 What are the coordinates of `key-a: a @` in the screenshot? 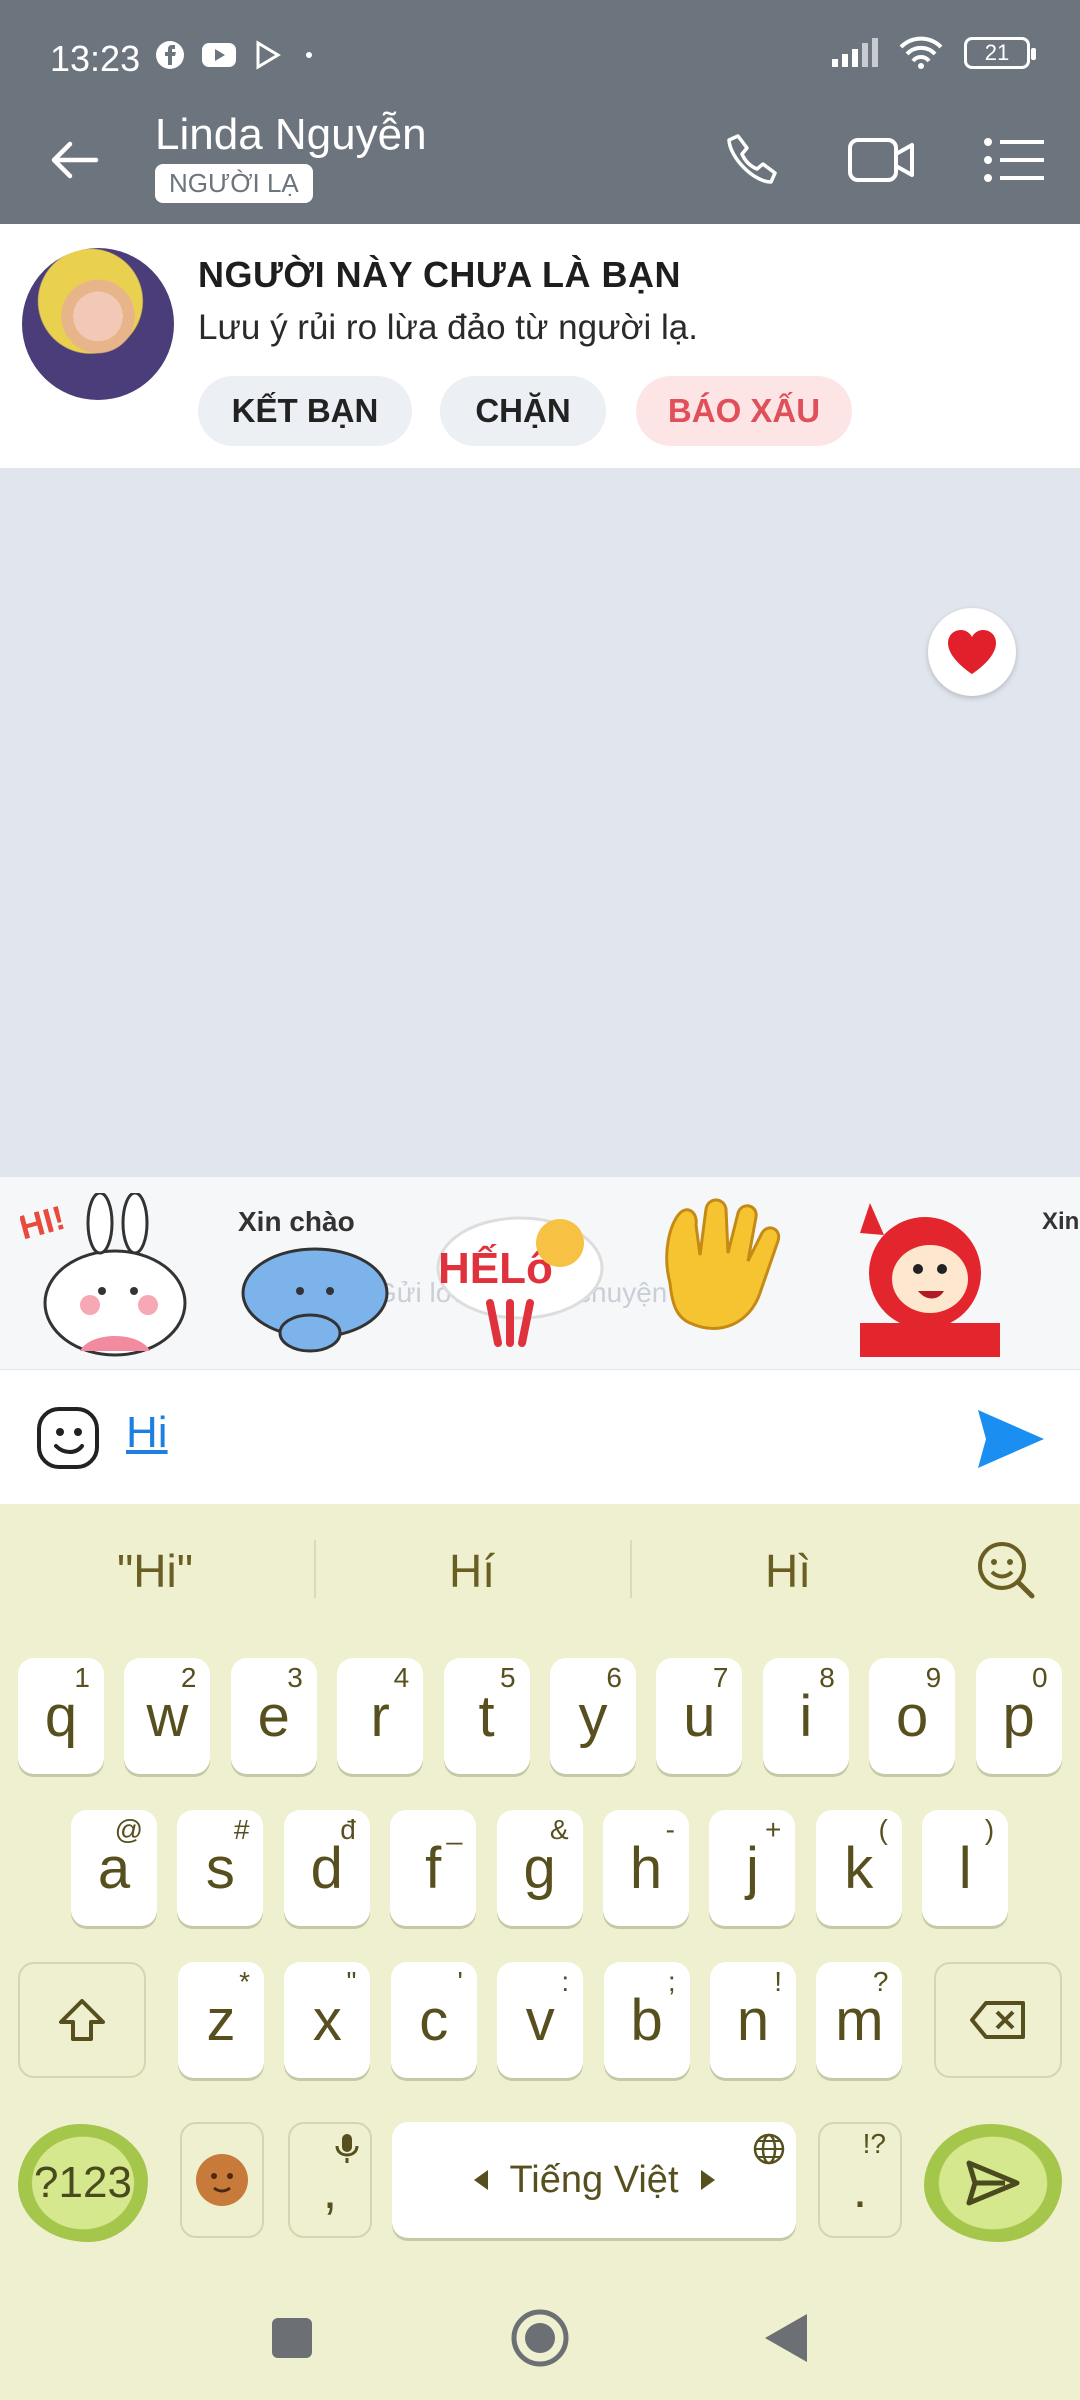 It's located at (114, 1868).